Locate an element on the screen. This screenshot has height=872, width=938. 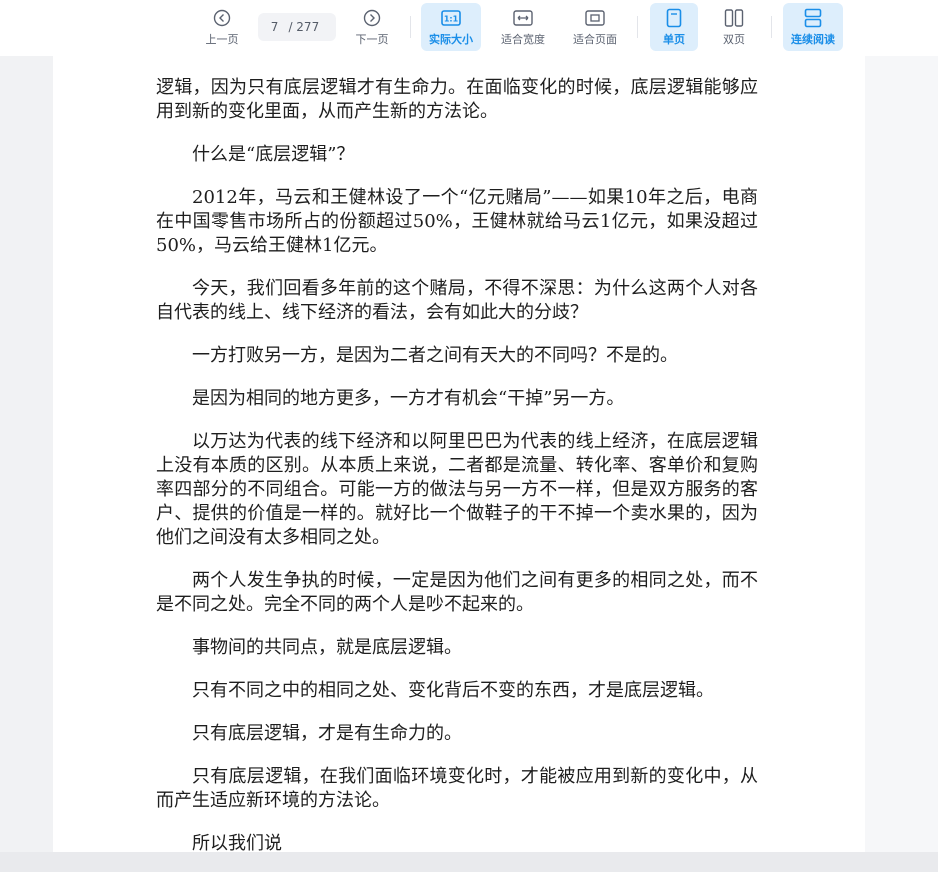
paragraph: 事物间的共同点，就是底层逻辑。 is located at coordinates (327, 647).